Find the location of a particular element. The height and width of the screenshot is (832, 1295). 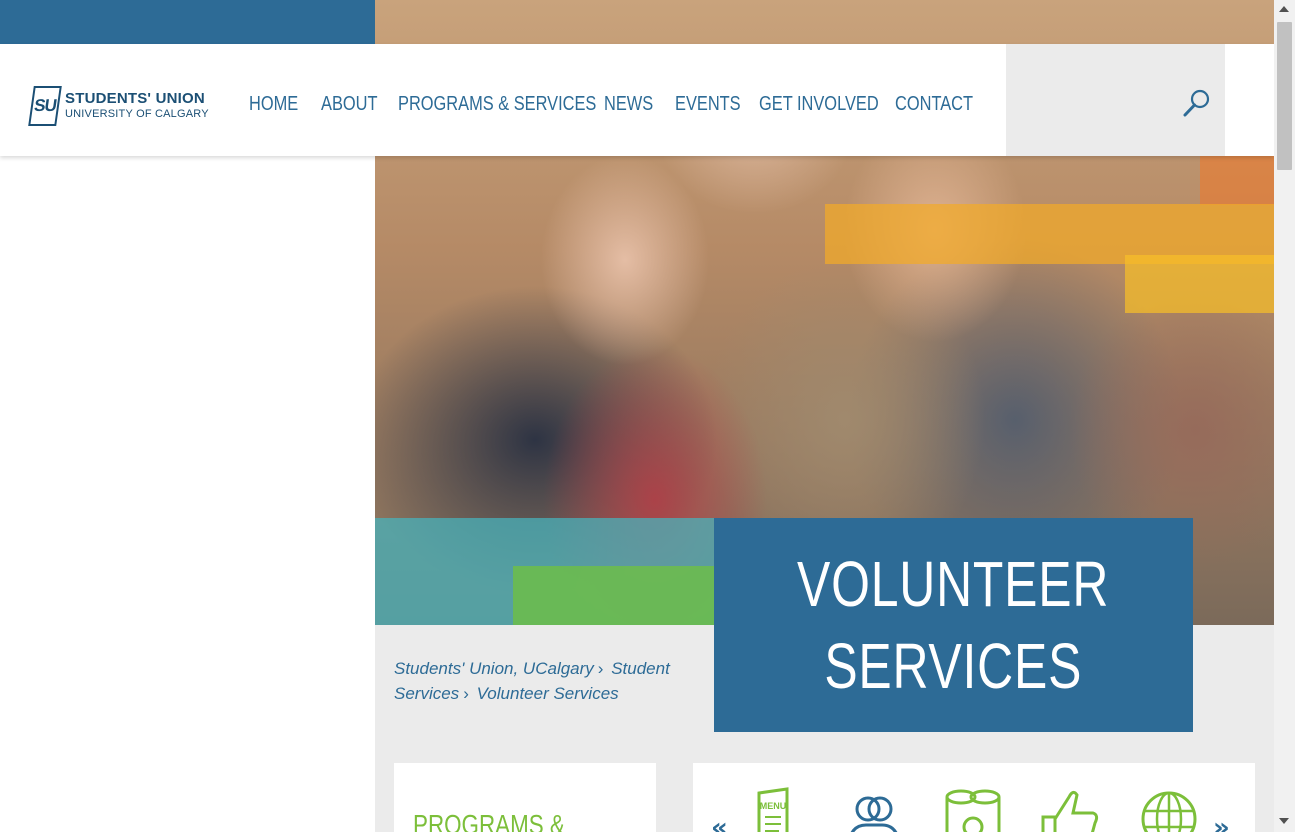

nav-item-get-involved: GET INVOLVED is located at coordinates (827, 104).